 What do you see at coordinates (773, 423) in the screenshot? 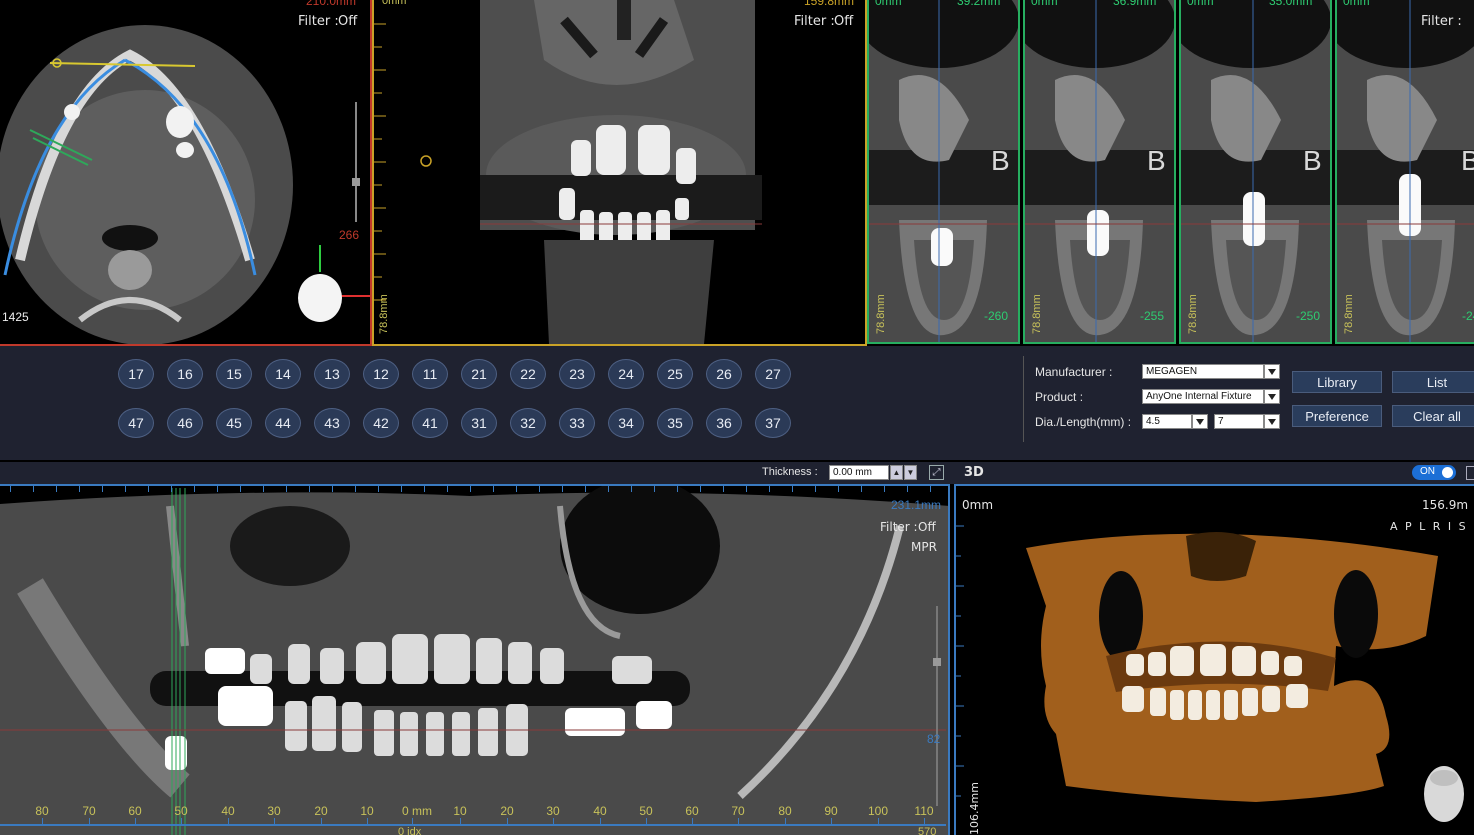
I see `tooth-37-button: 37` at bounding box center [773, 423].